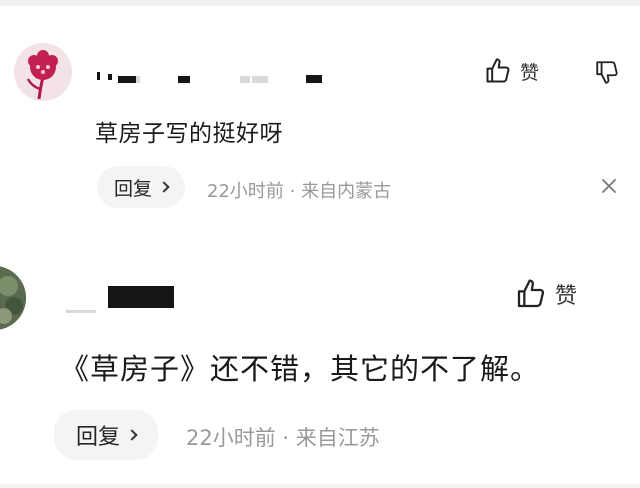 This screenshot has width=640, height=488. Describe the element at coordinates (299, 190) in the screenshot. I see `comment-meta: 22小时前 · 来自内蒙古` at that location.